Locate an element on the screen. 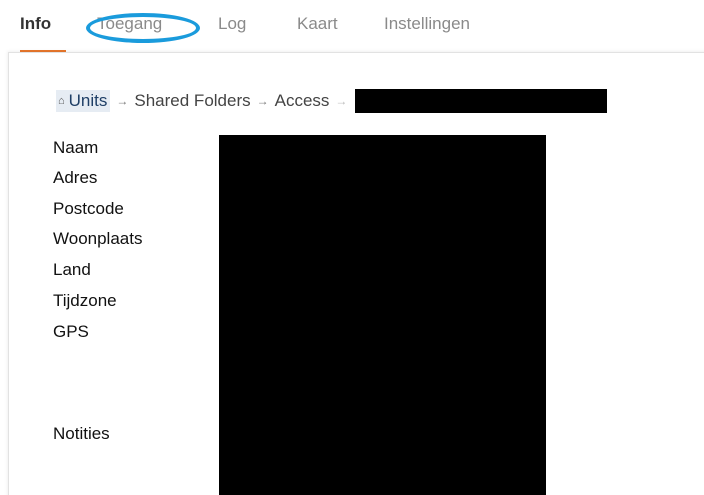 The width and height of the screenshot is (704, 495). home-icon: ⌂ is located at coordinates (61, 101).